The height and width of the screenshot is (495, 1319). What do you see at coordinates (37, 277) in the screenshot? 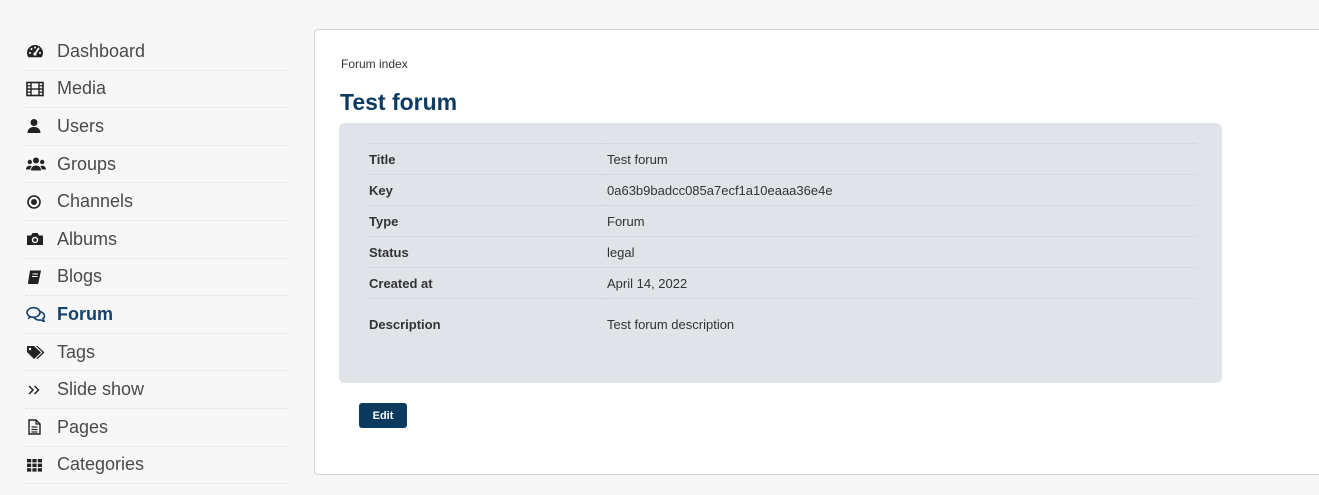
I see `book-icon` at bounding box center [37, 277].